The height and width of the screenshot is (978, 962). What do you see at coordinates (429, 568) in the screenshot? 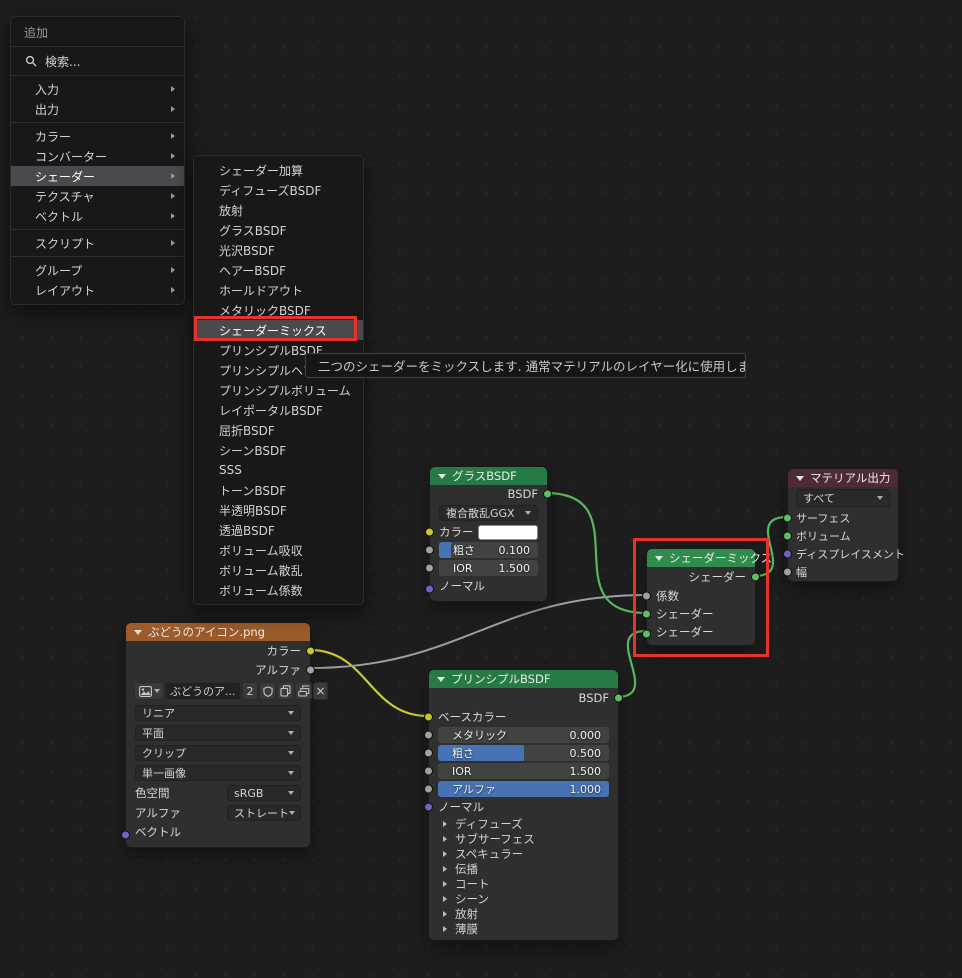
I see `glass-ior-input-socket` at bounding box center [429, 568].